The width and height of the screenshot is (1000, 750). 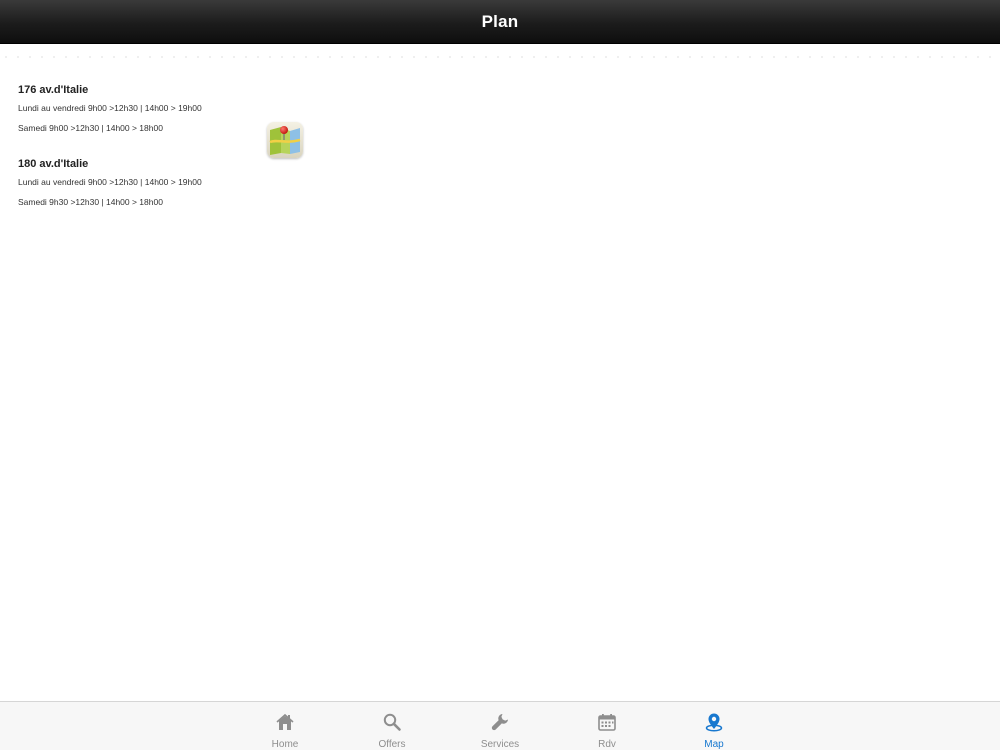 What do you see at coordinates (90, 202) in the screenshot?
I see `saturday-hours: Samedi 9h30 >12h30 | 14h00 > 18h00` at bounding box center [90, 202].